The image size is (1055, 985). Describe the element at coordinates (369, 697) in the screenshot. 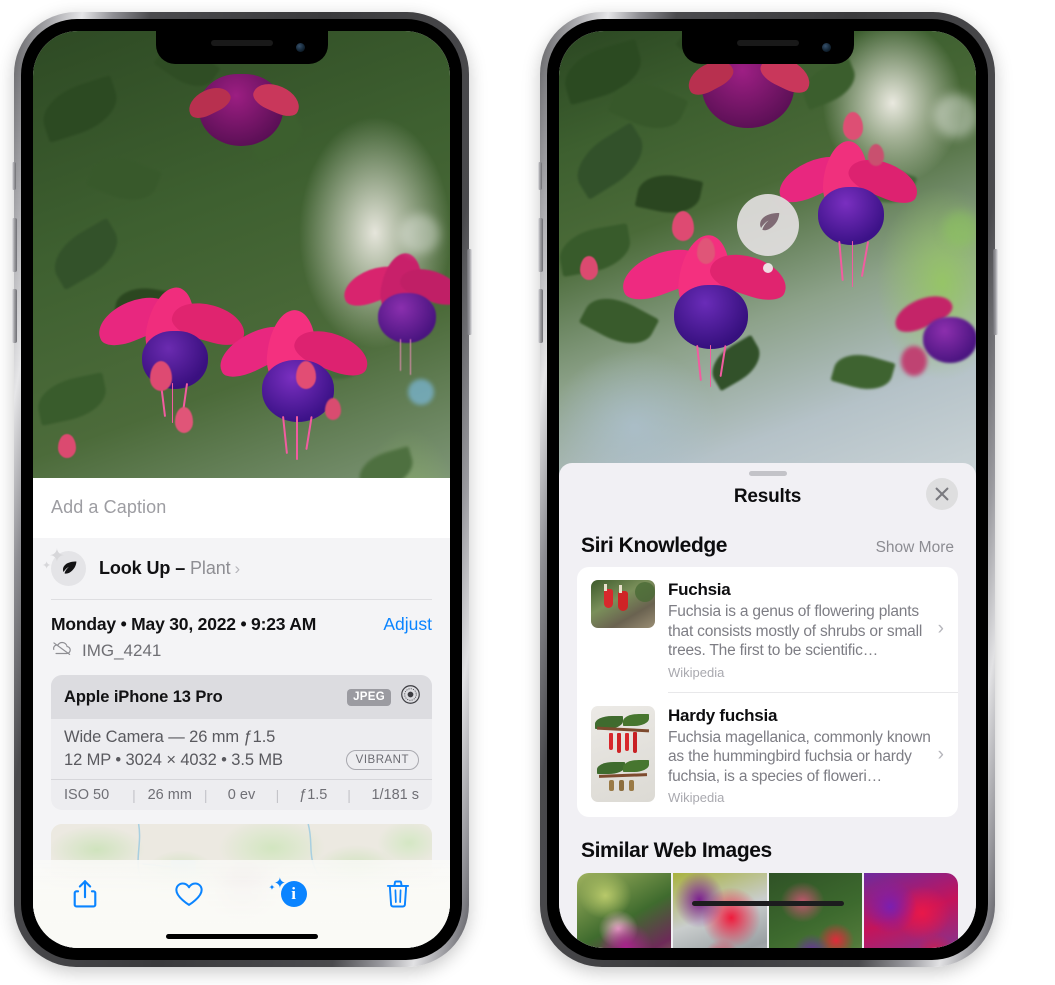

I see `format-badge: JPEG` at that location.